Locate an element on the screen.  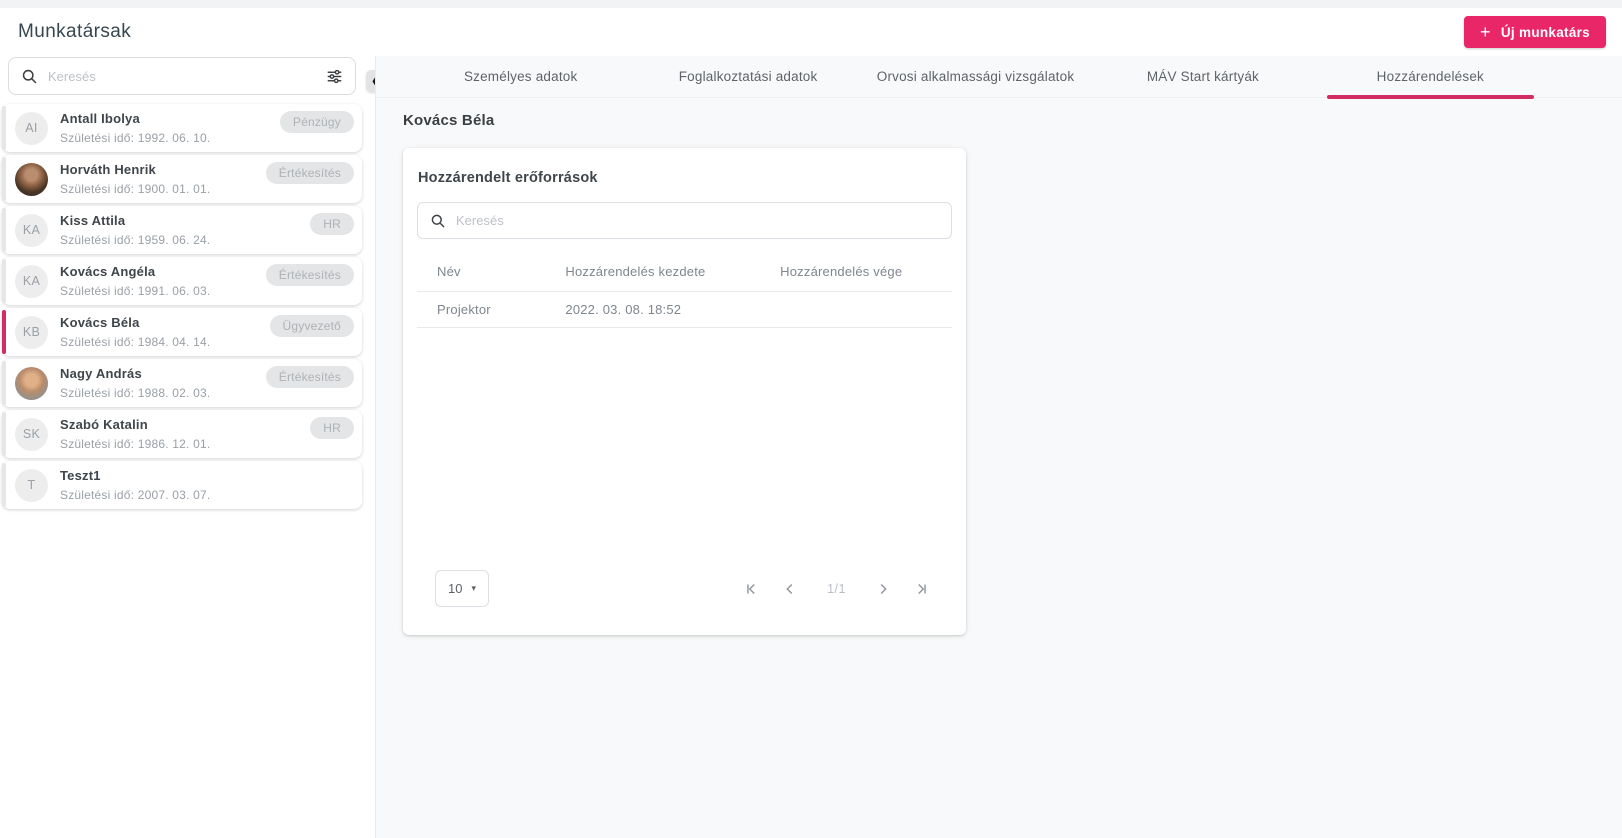
tab-item: MÁV Start kártyák is located at coordinates (1202, 76).